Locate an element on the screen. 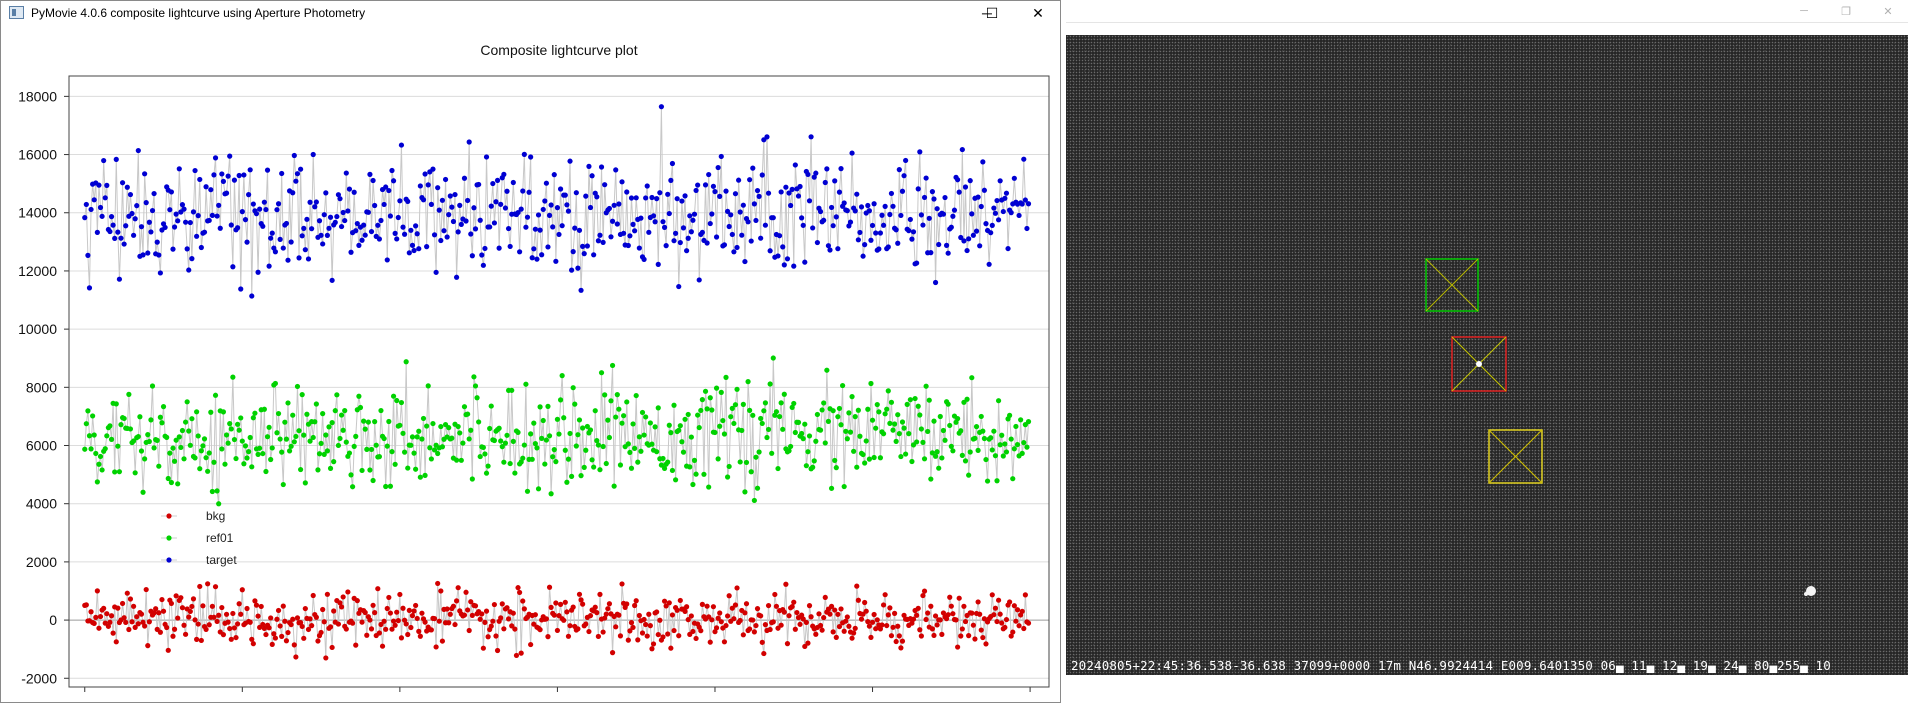 The width and height of the screenshot is (1908, 703). aperture-target is located at coordinates (1479, 364).